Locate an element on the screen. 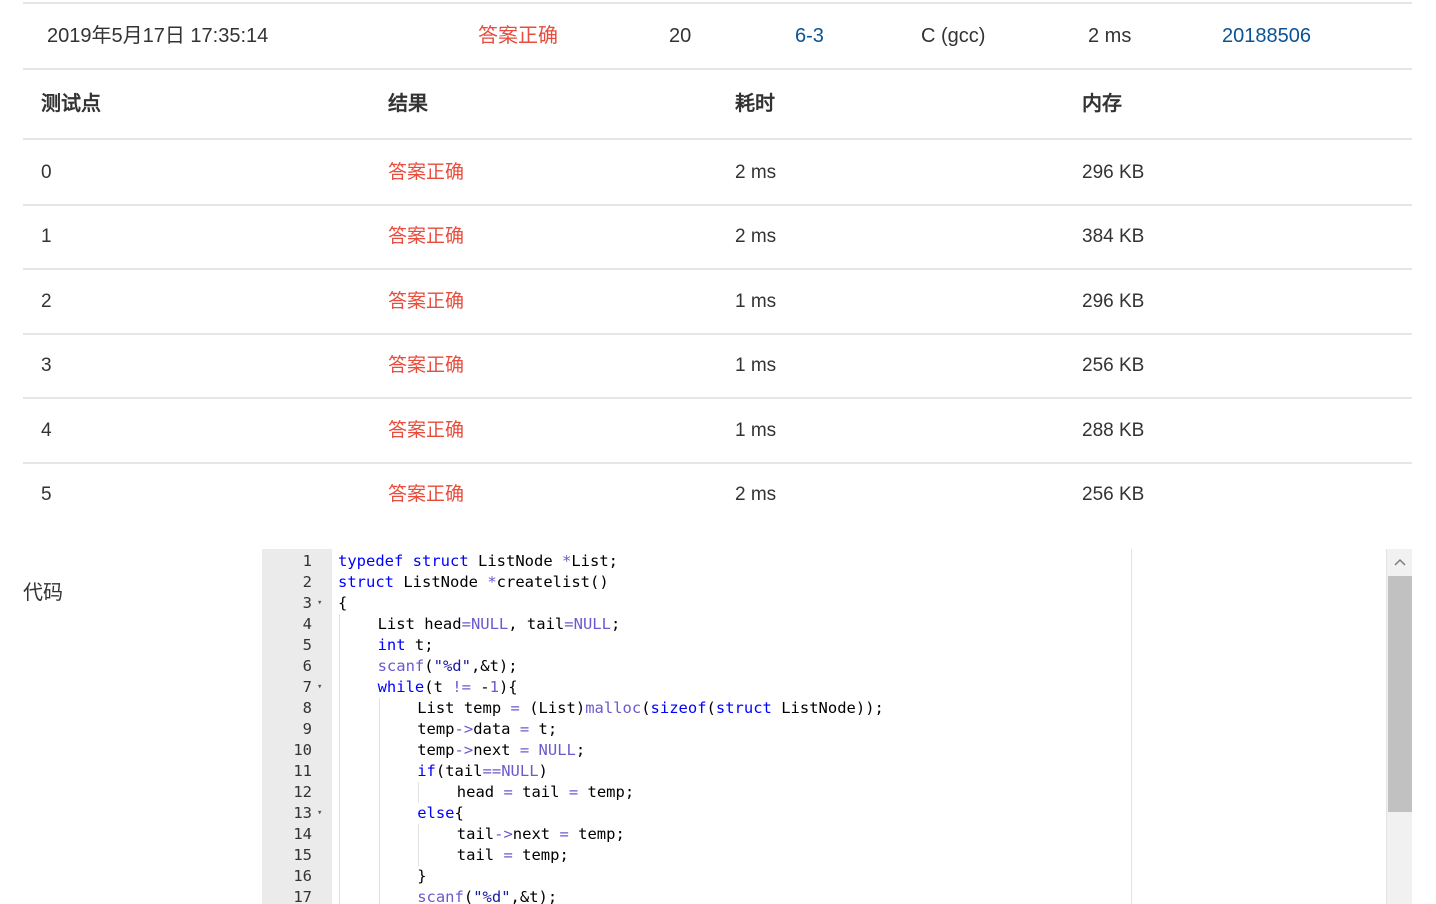  scrollbar-thumb is located at coordinates (1400, 694).